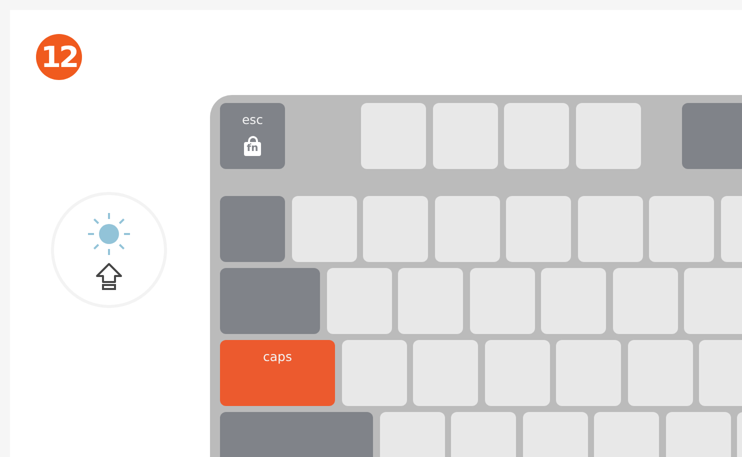  I want to click on key-label: caps, so click(277, 356).